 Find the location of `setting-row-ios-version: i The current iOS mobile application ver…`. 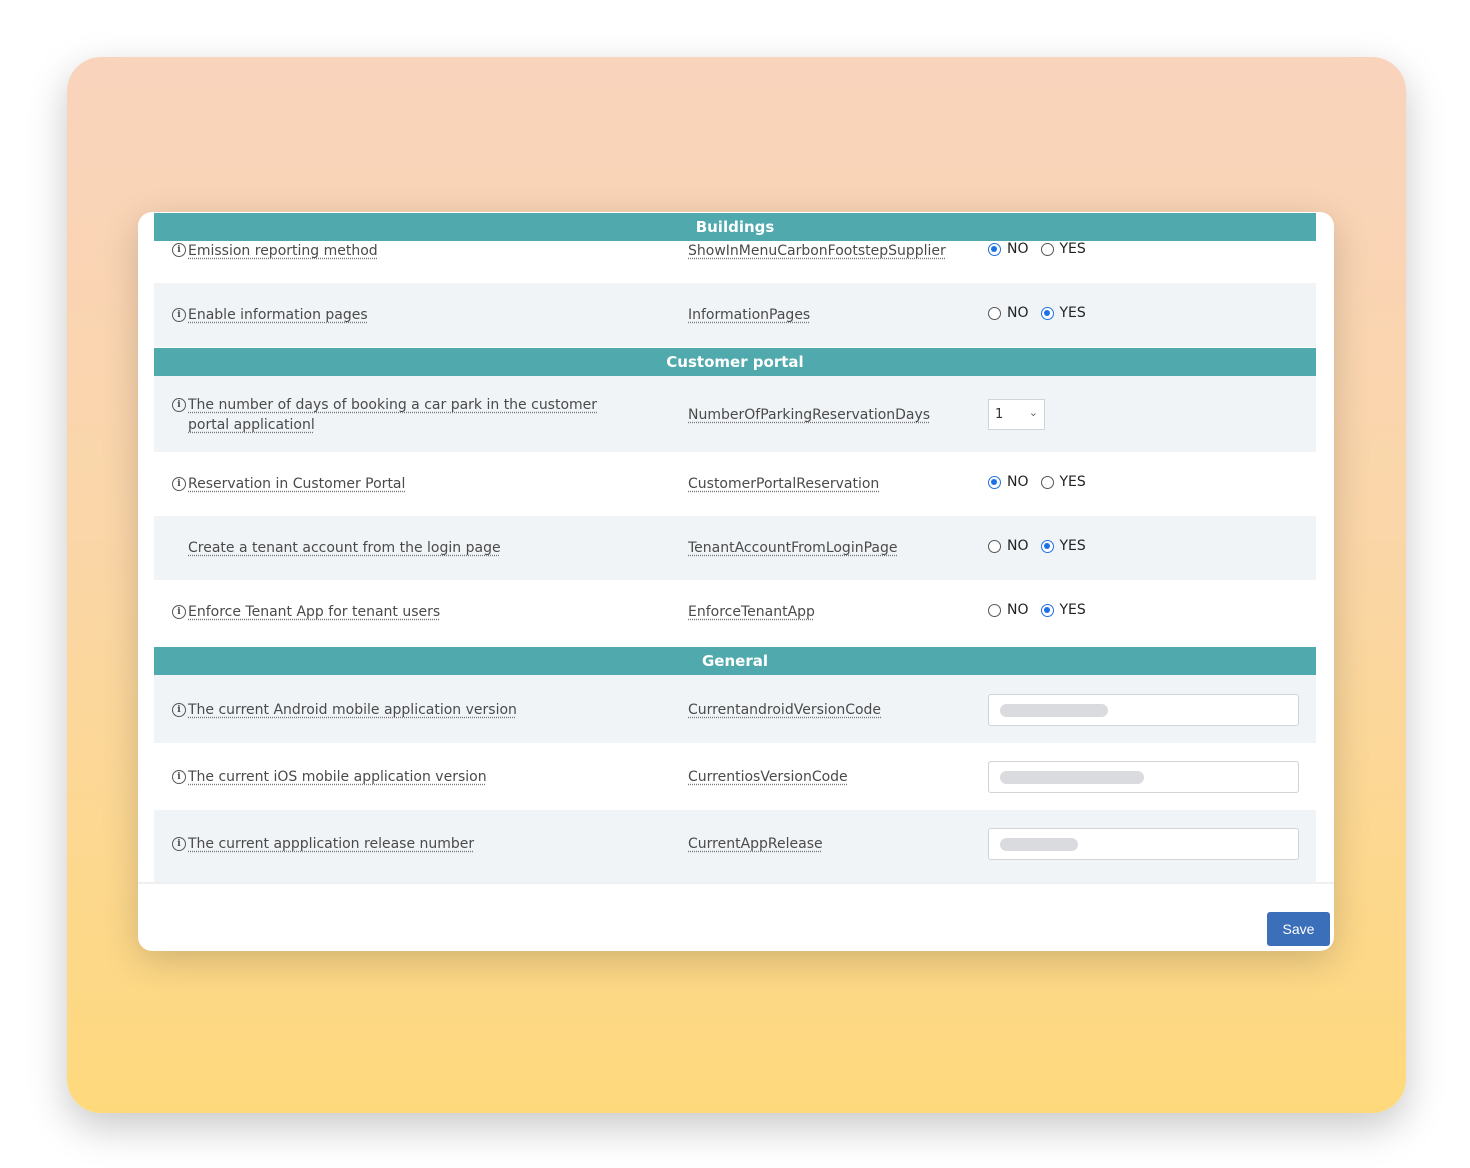

setting-row-ios-version: i The current iOS mobile application ver… is located at coordinates (735, 776).